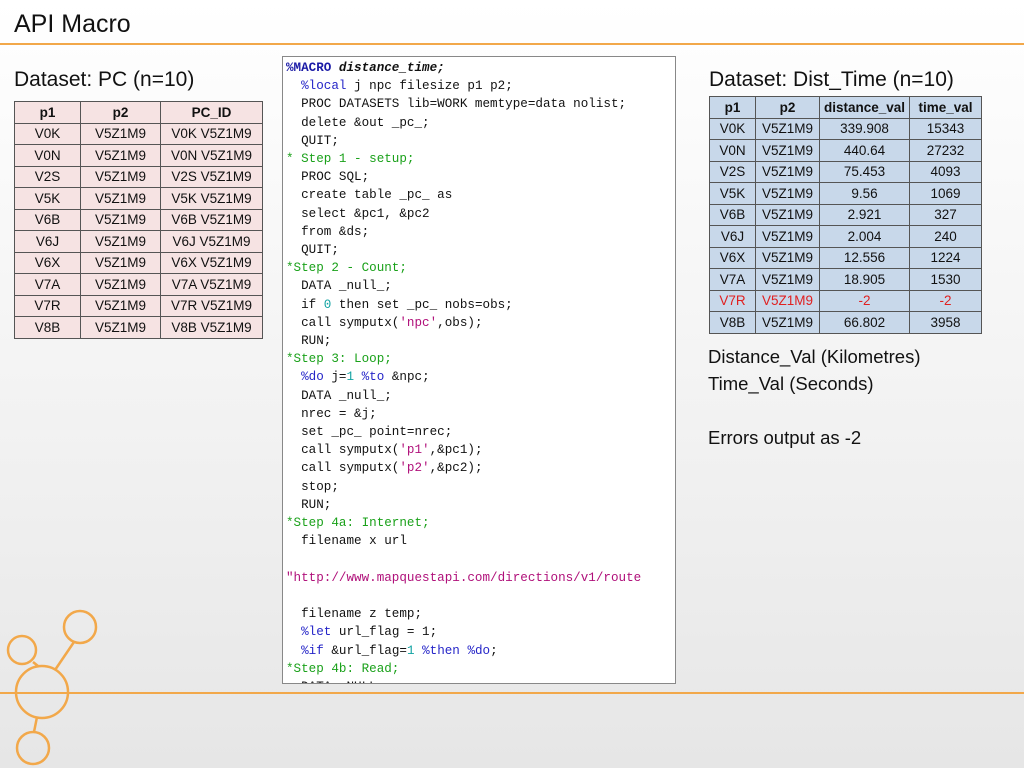 The image size is (1024, 768). Describe the element at coordinates (946, 107) in the screenshot. I see `dist-time-header-3: time_val` at that location.